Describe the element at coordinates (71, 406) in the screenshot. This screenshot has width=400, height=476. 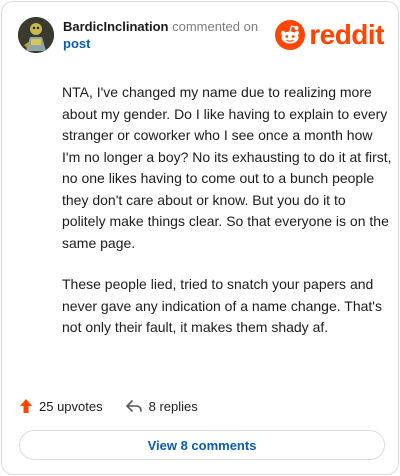
I see `upvote-count: 25 upvotes` at that location.